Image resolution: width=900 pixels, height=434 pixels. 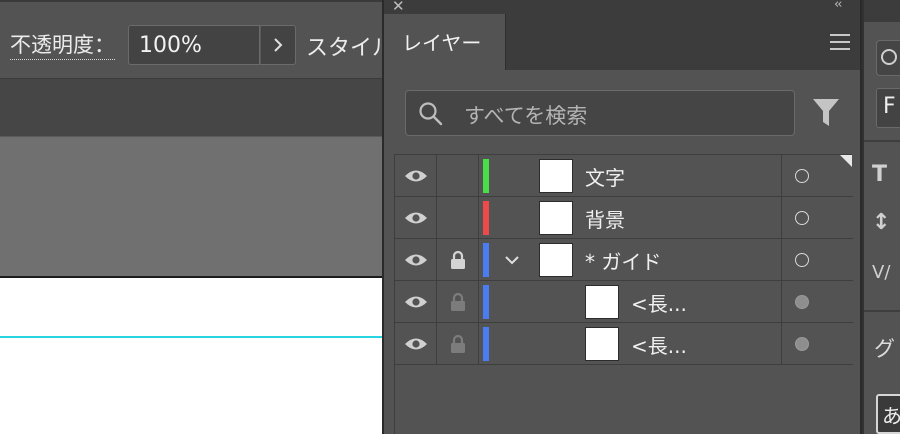 What do you see at coordinates (194, 45) in the screenshot?
I see `opacity-input: 100%` at bounding box center [194, 45].